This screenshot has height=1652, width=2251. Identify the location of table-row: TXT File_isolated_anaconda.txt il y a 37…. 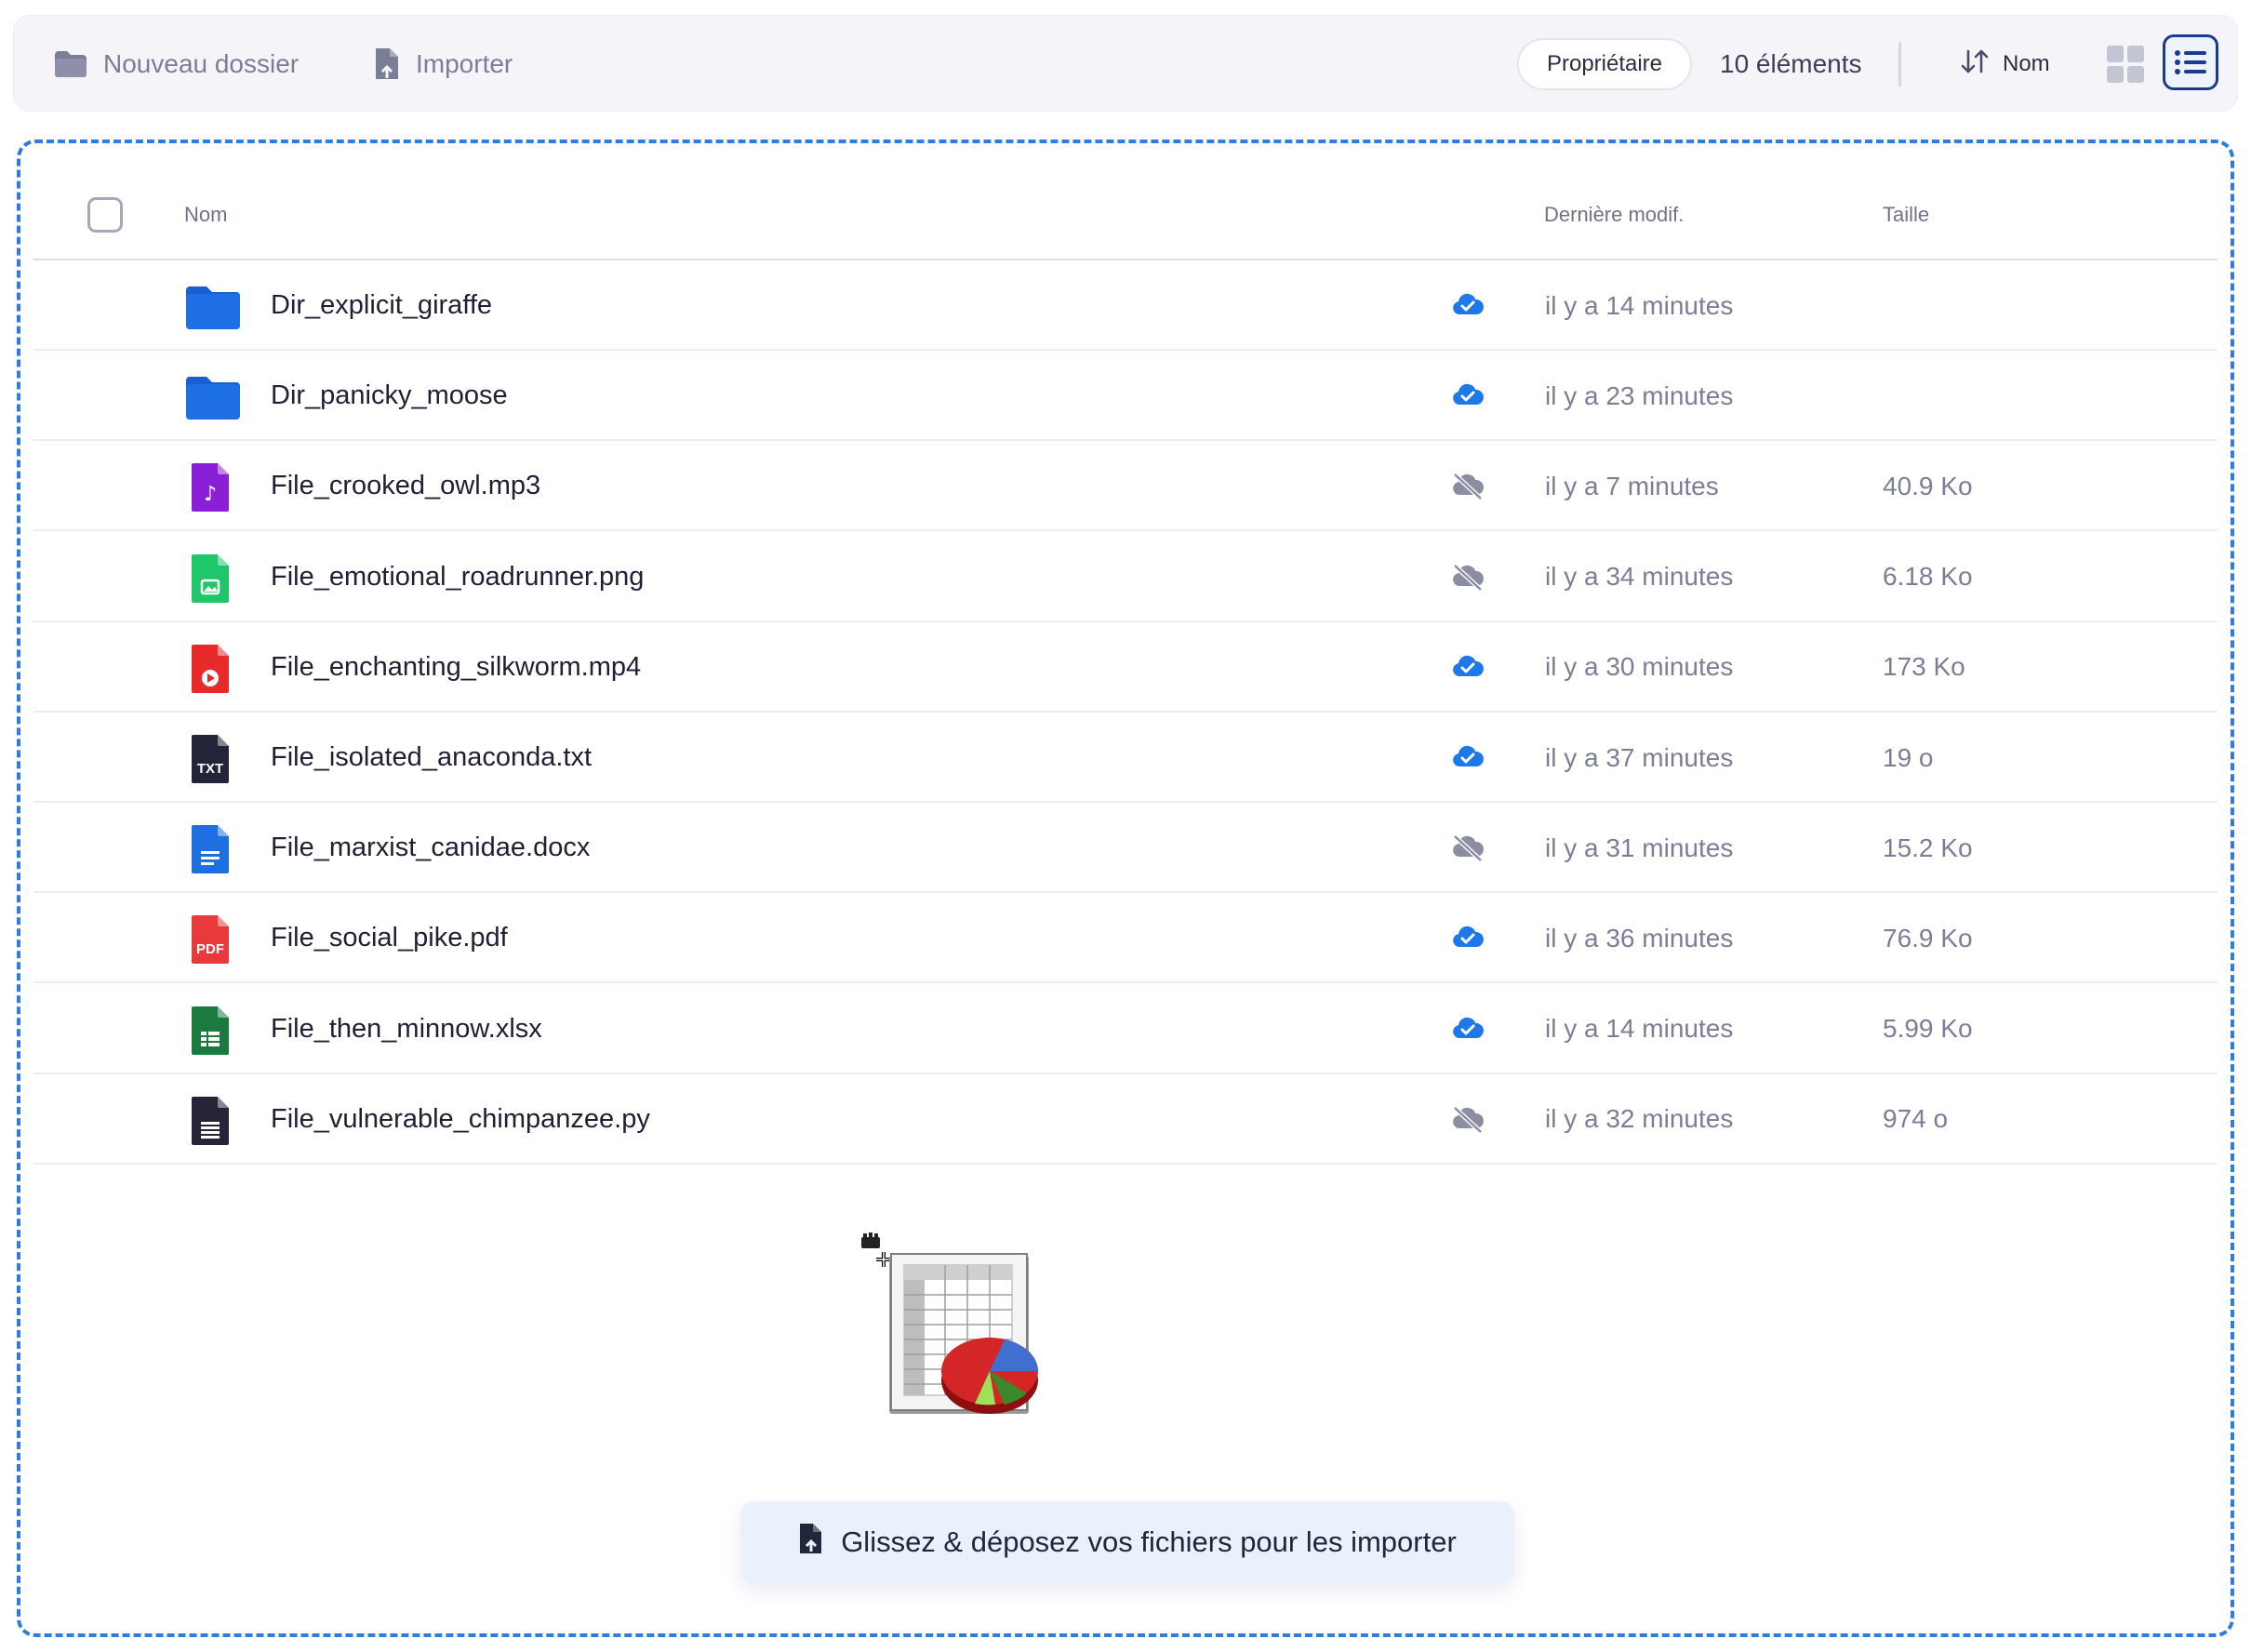
(1125, 758).